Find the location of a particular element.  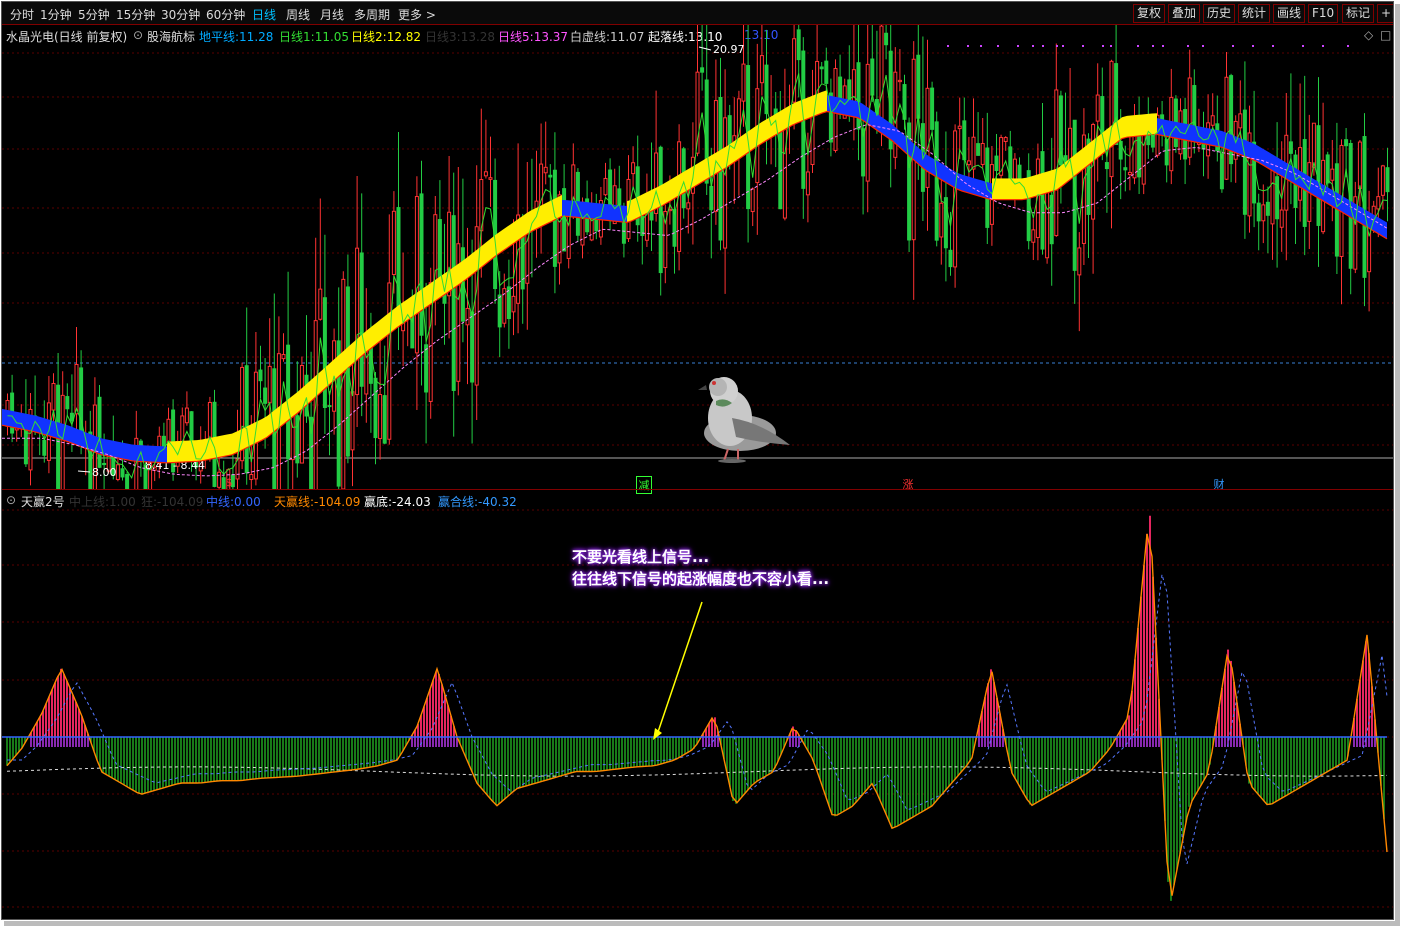

window-shadow-bottom is located at coordinates (702, 923).